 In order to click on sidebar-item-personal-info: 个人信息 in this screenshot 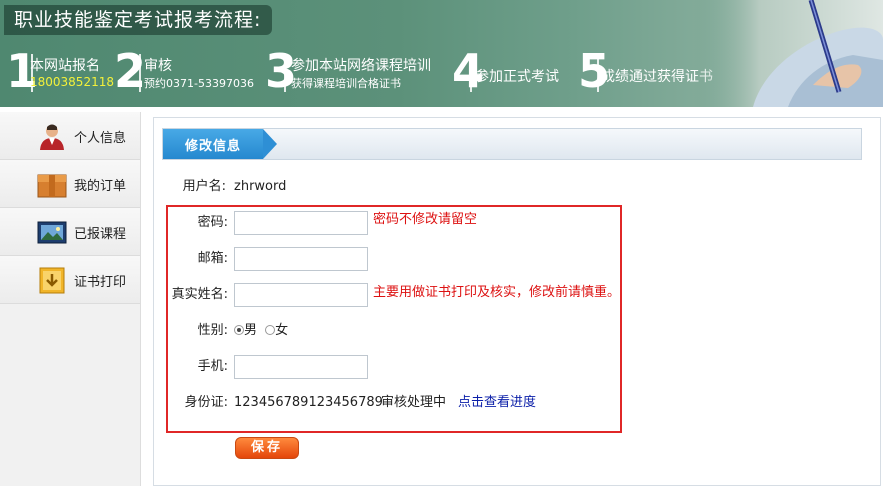, I will do `click(70, 136)`.